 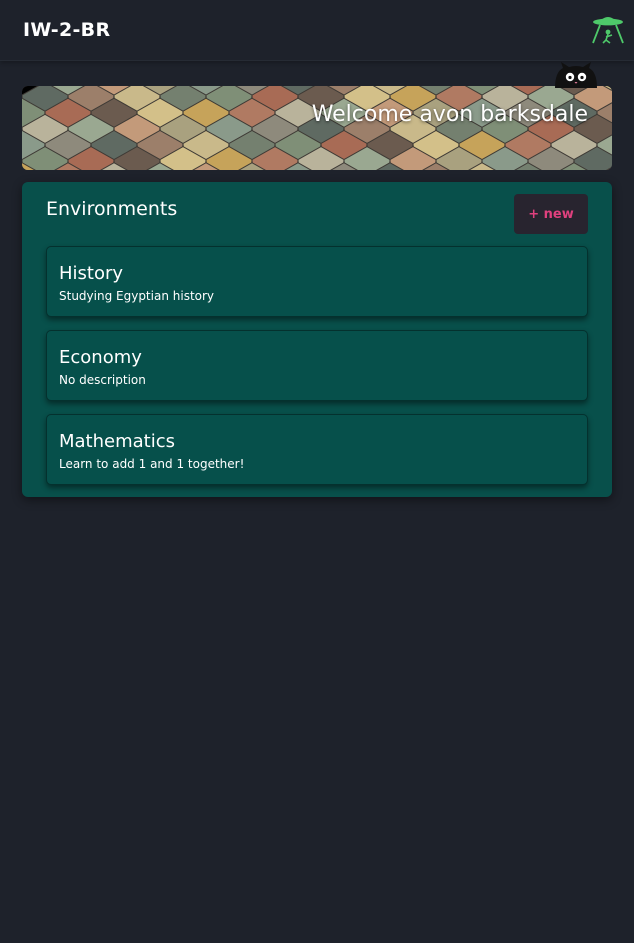 What do you see at coordinates (66, 30) in the screenshot?
I see `app-title: IW-2-BR` at bounding box center [66, 30].